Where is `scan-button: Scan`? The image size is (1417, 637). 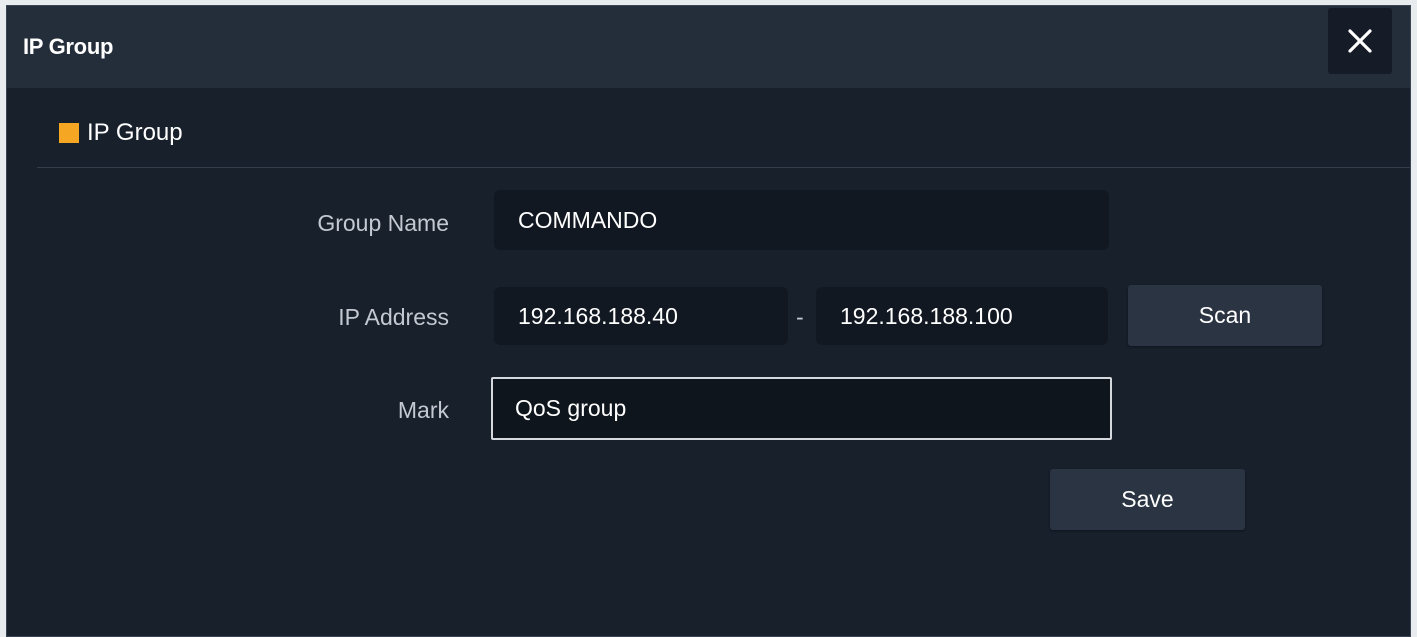 scan-button: Scan is located at coordinates (1225, 315).